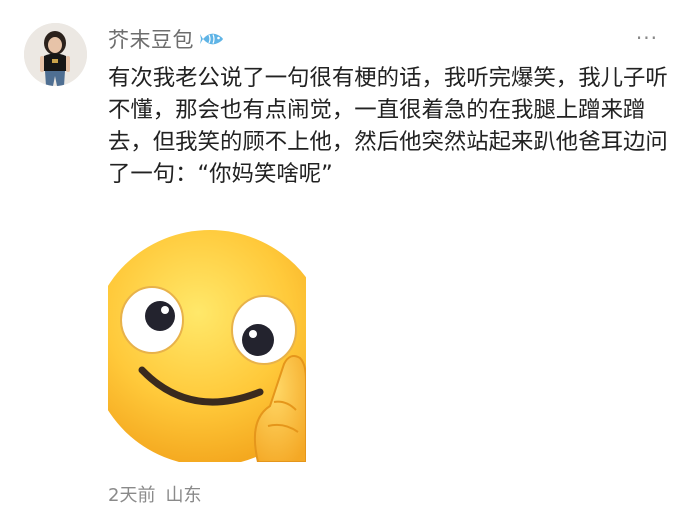 The width and height of the screenshot is (690, 512). I want to click on more-options-button: ···, so click(647, 38).